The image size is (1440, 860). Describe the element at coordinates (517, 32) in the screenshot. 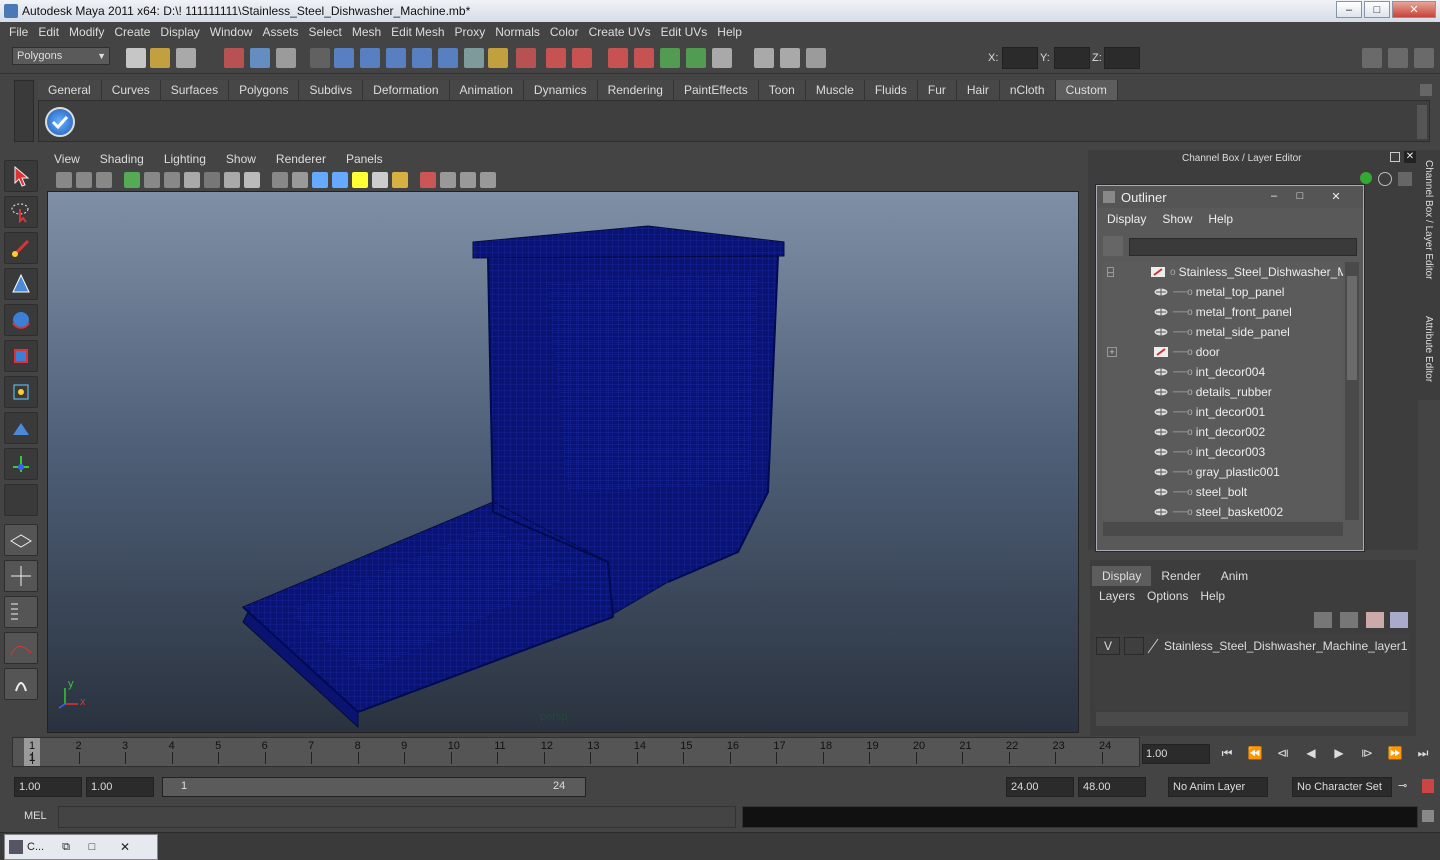

I see `menu-normals: Normals` at that location.